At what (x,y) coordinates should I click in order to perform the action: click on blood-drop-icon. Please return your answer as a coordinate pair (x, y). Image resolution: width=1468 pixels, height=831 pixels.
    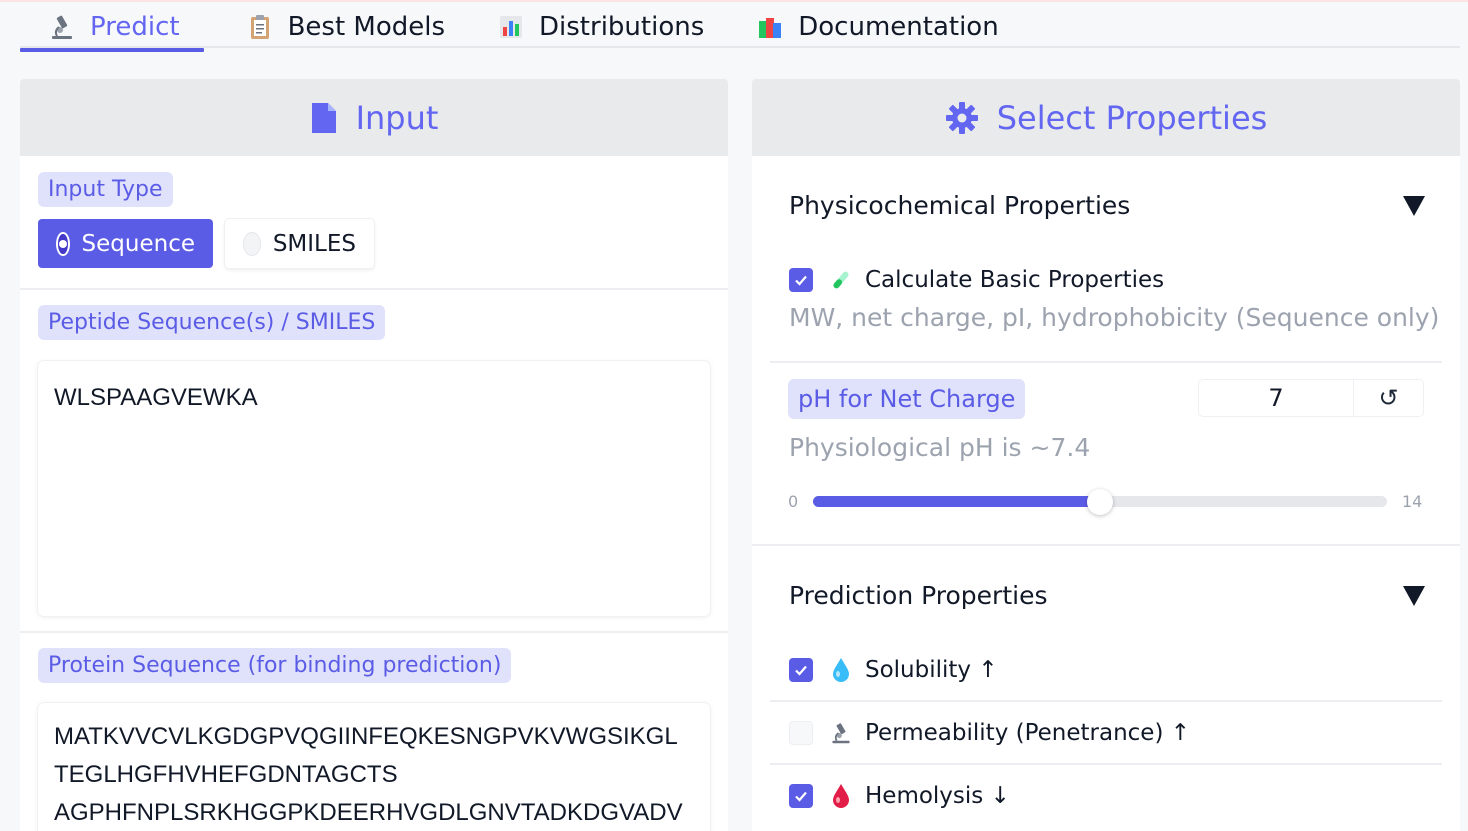
    Looking at the image, I should click on (841, 796).